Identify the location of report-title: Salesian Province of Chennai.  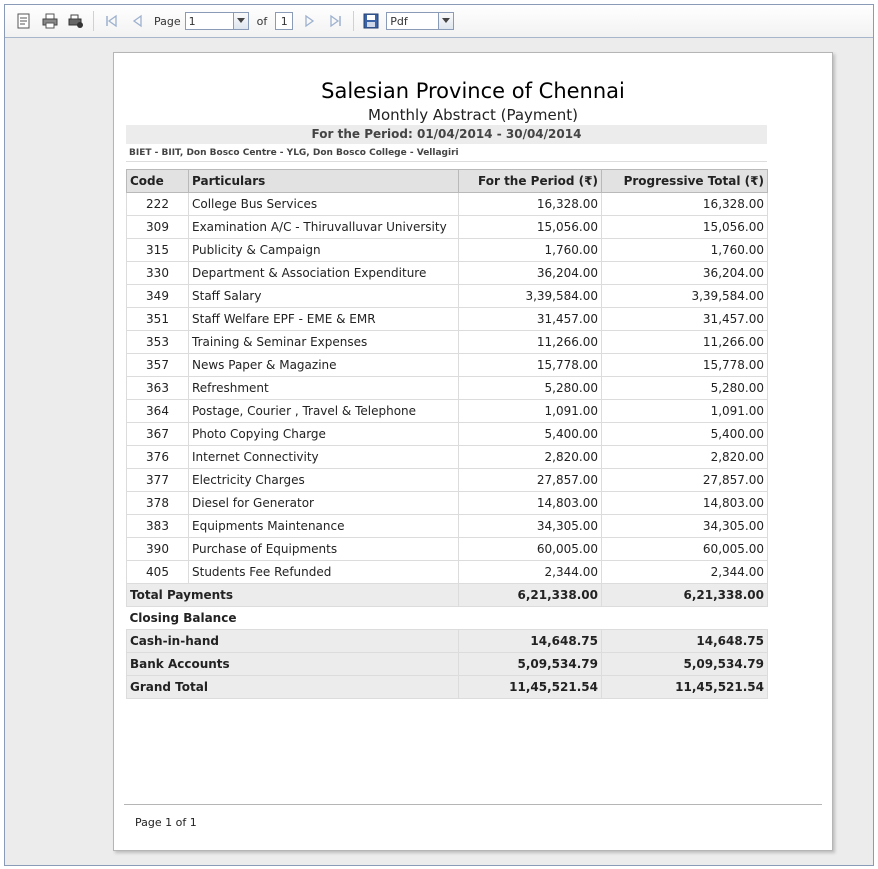
(473, 91).